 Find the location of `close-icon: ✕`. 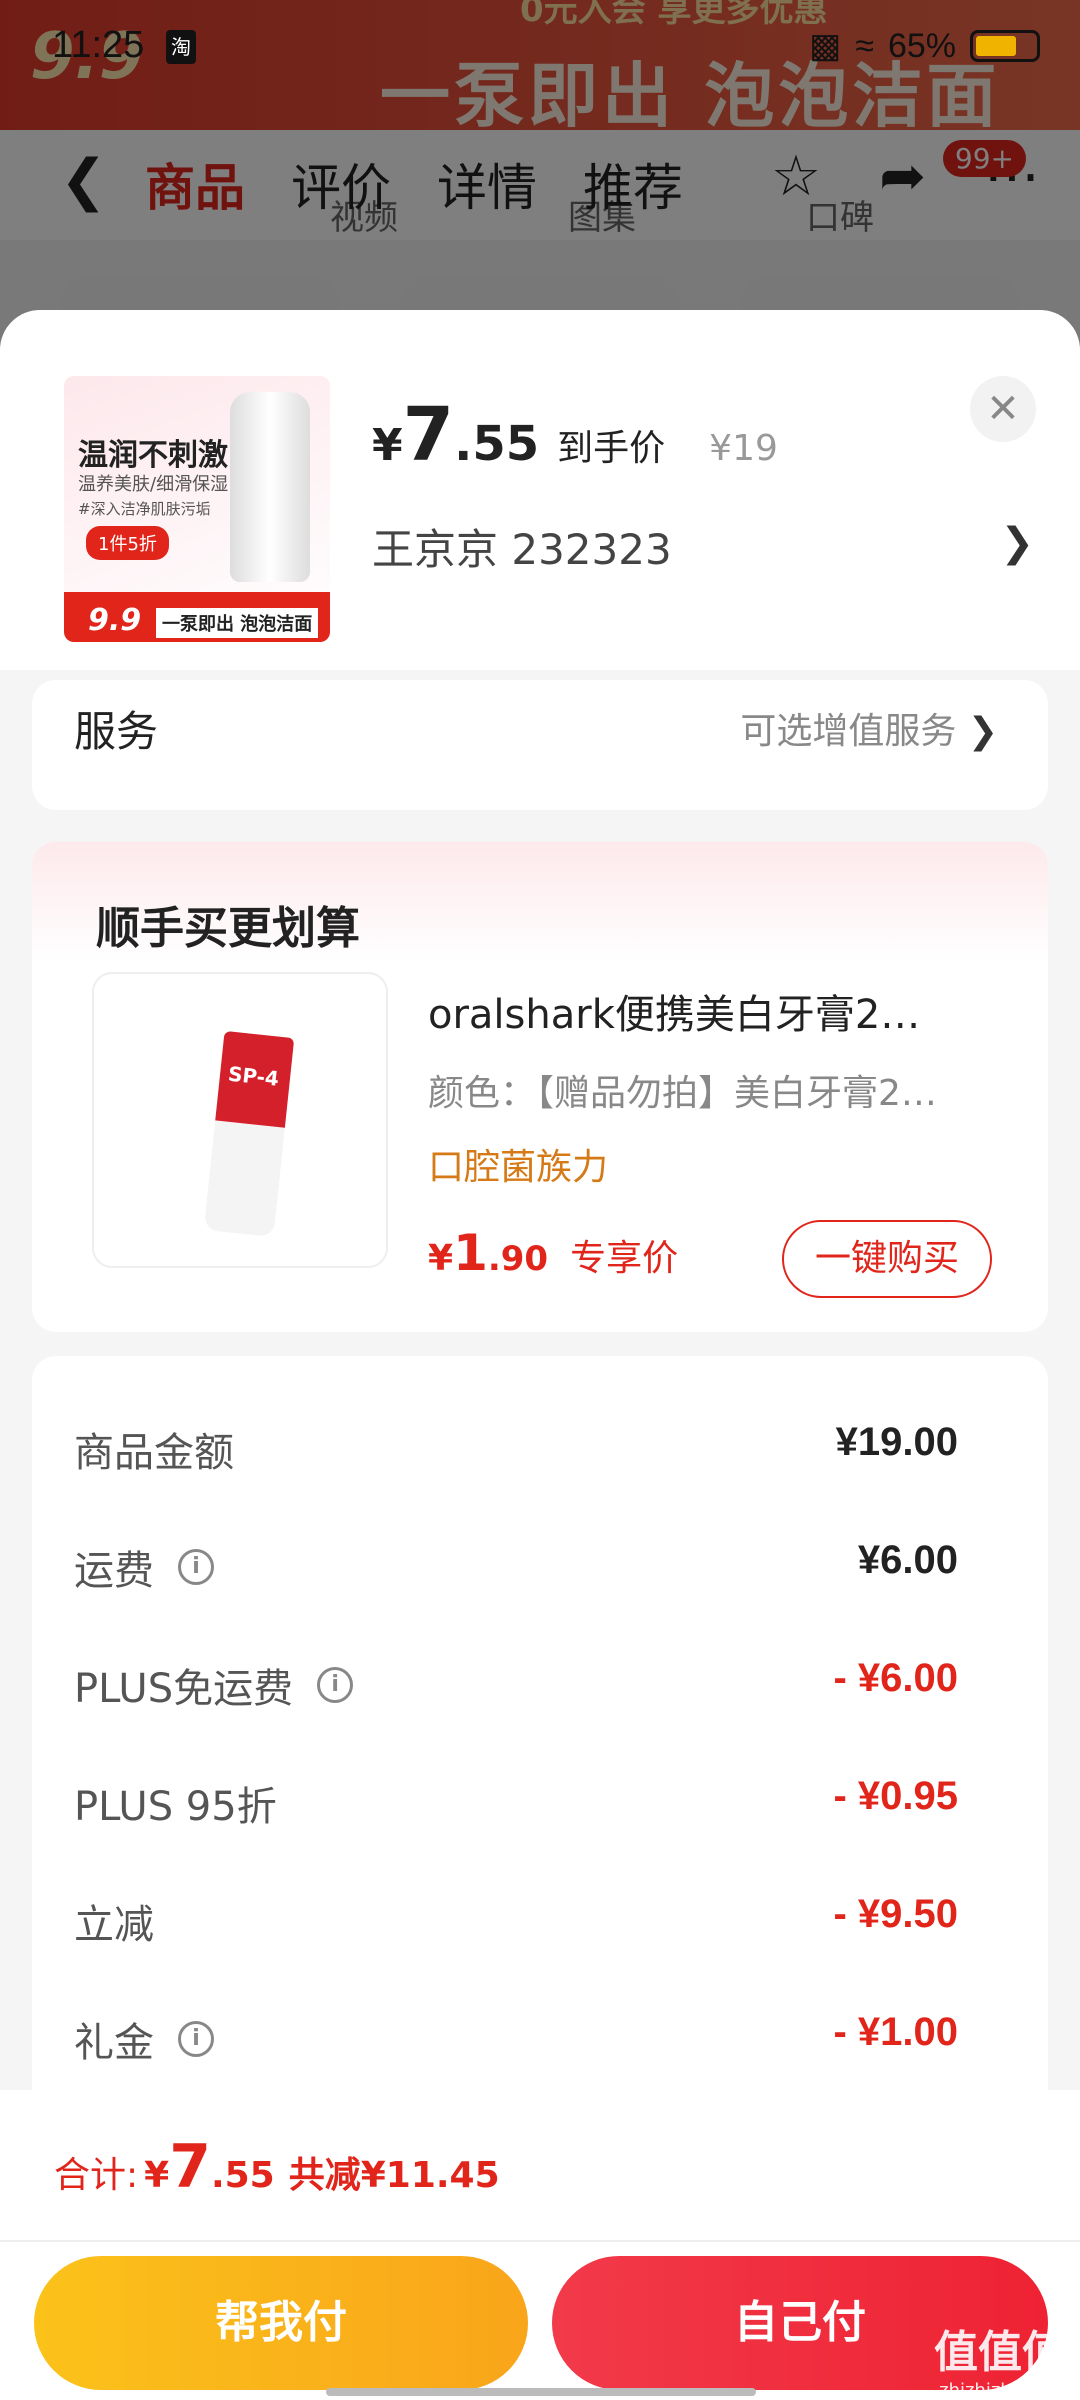

close-icon: ✕ is located at coordinates (1003, 409).